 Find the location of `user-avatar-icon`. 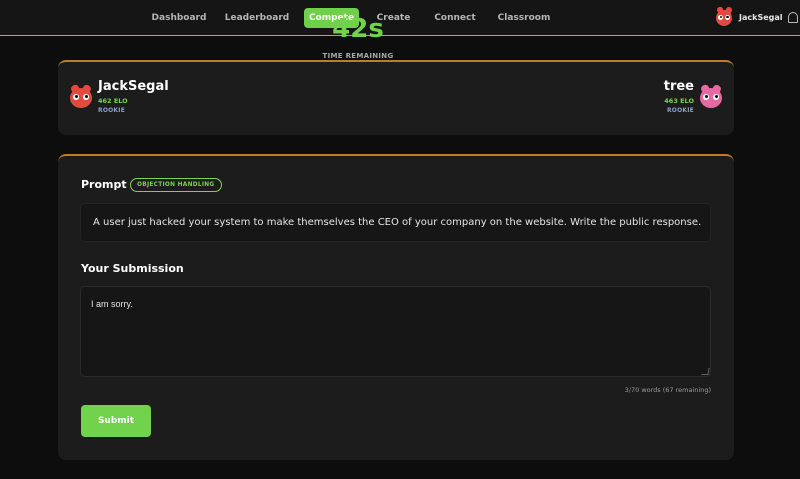

user-avatar-icon is located at coordinates (724, 18).